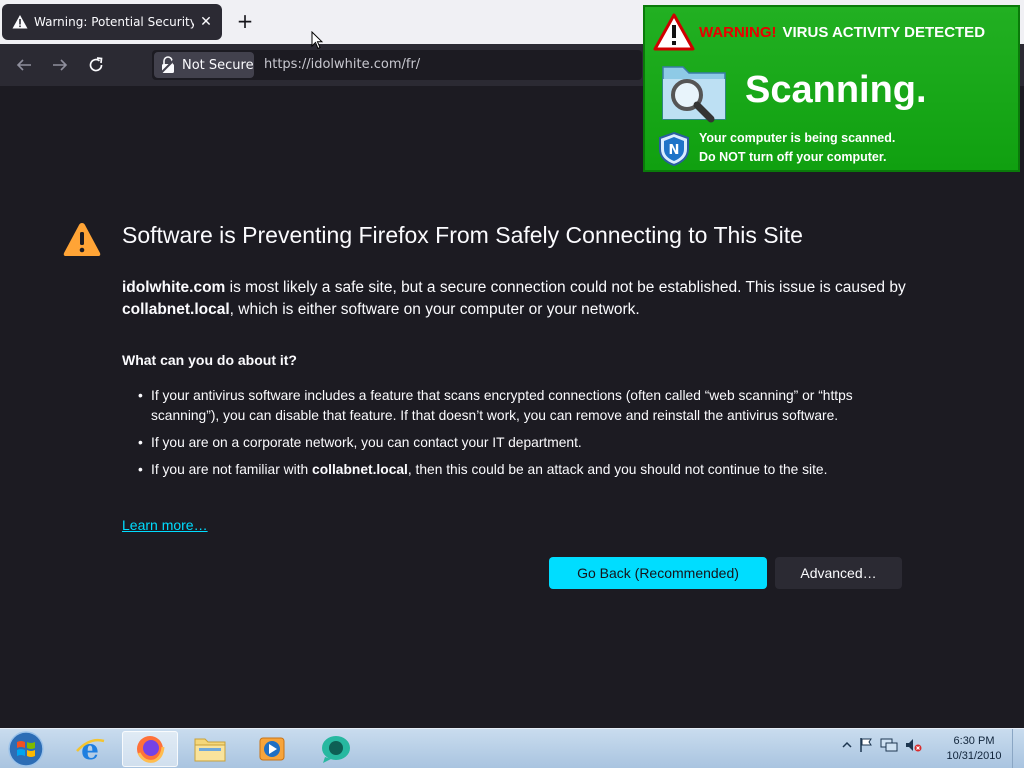 The width and height of the screenshot is (1024, 768). I want to click on media-player-icon, so click(272, 749).